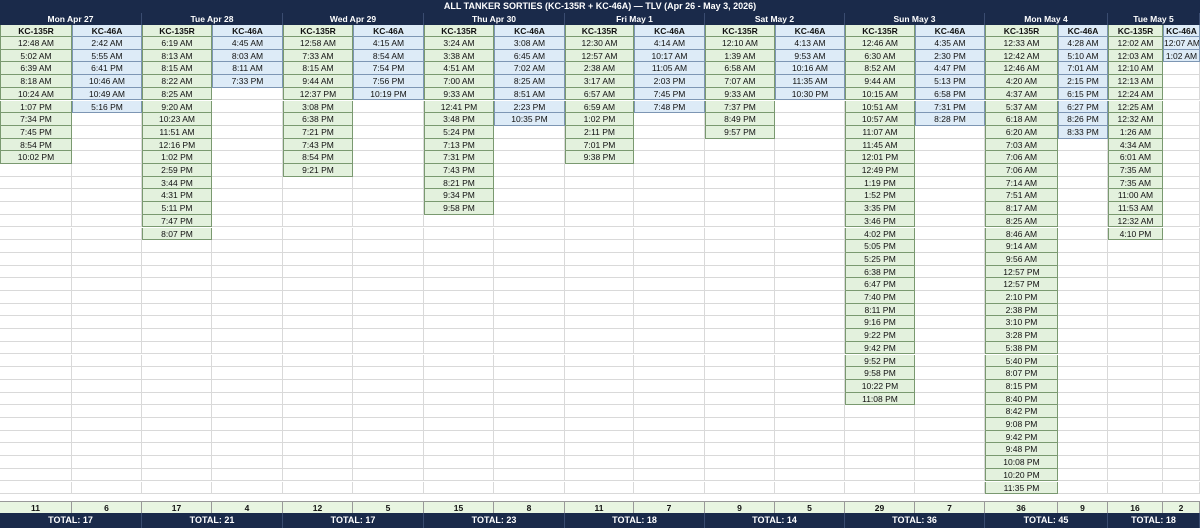 This screenshot has height=528, width=1200. Describe the element at coordinates (880, 119) in the screenshot. I see `sortie-time-kc135r: 10:57 AM` at that location.